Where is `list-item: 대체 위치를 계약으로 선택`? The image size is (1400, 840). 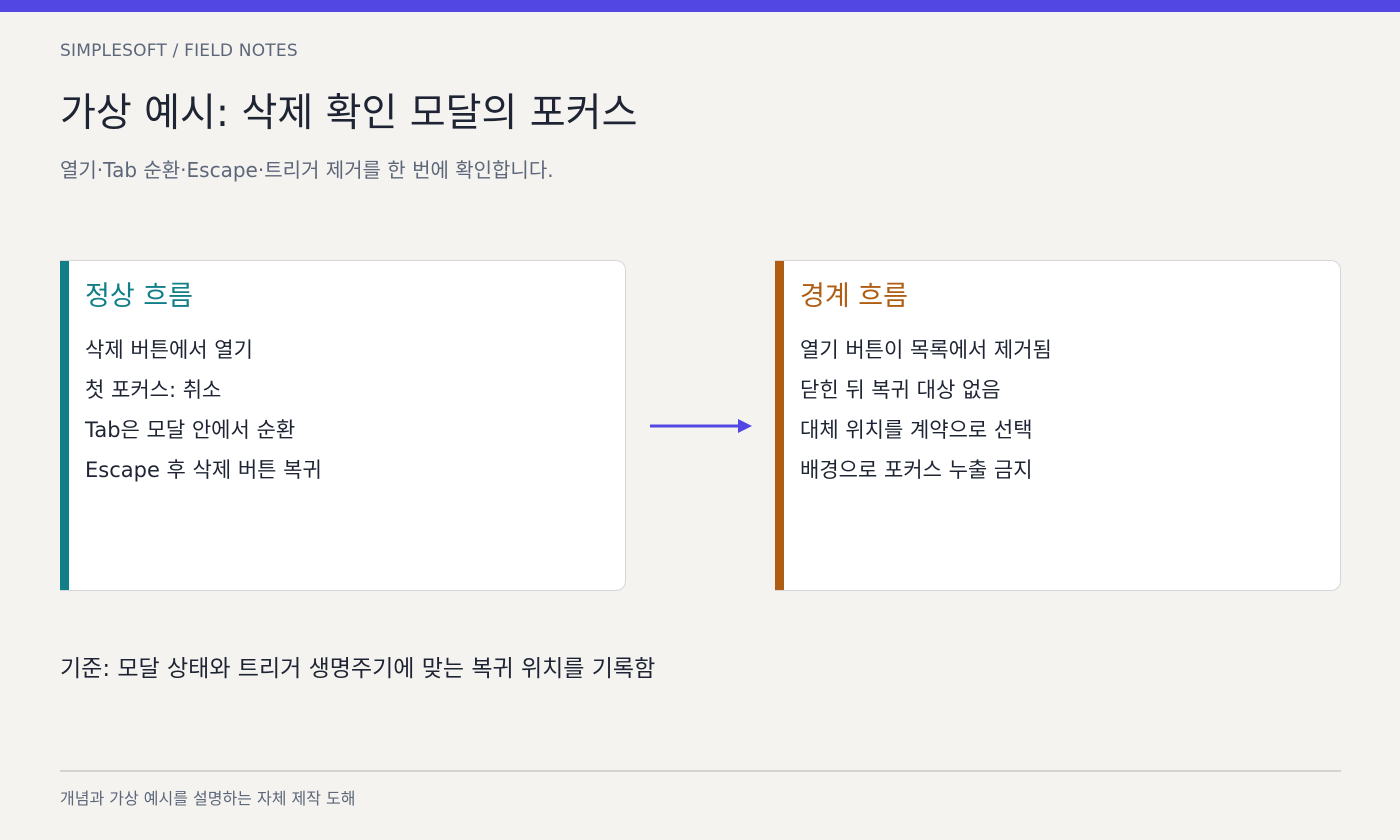 list-item: 대체 위치를 계약으로 선택 is located at coordinates (916, 430).